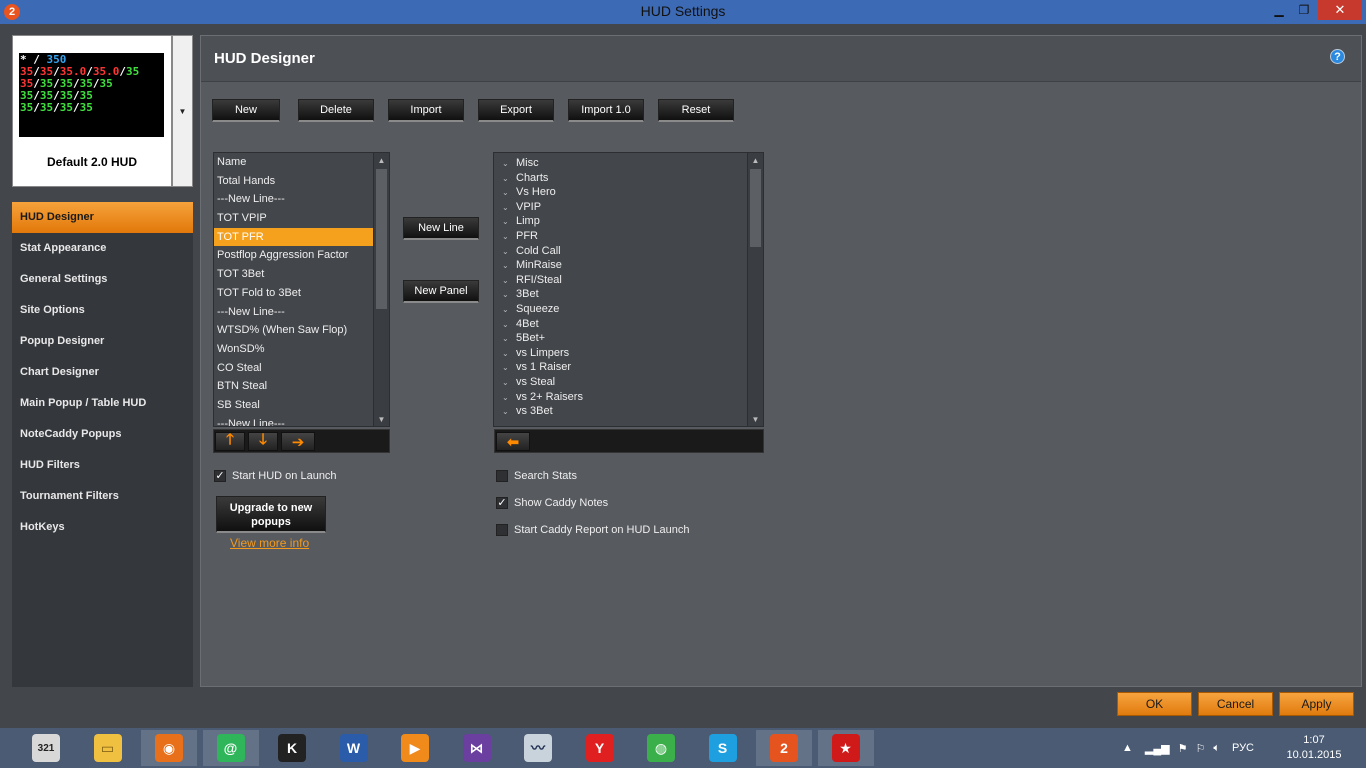  Describe the element at coordinates (552, 503) in the screenshot. I see `show-caddy-notes-checkbox: ✓ Show Caddy Notes` at that location.